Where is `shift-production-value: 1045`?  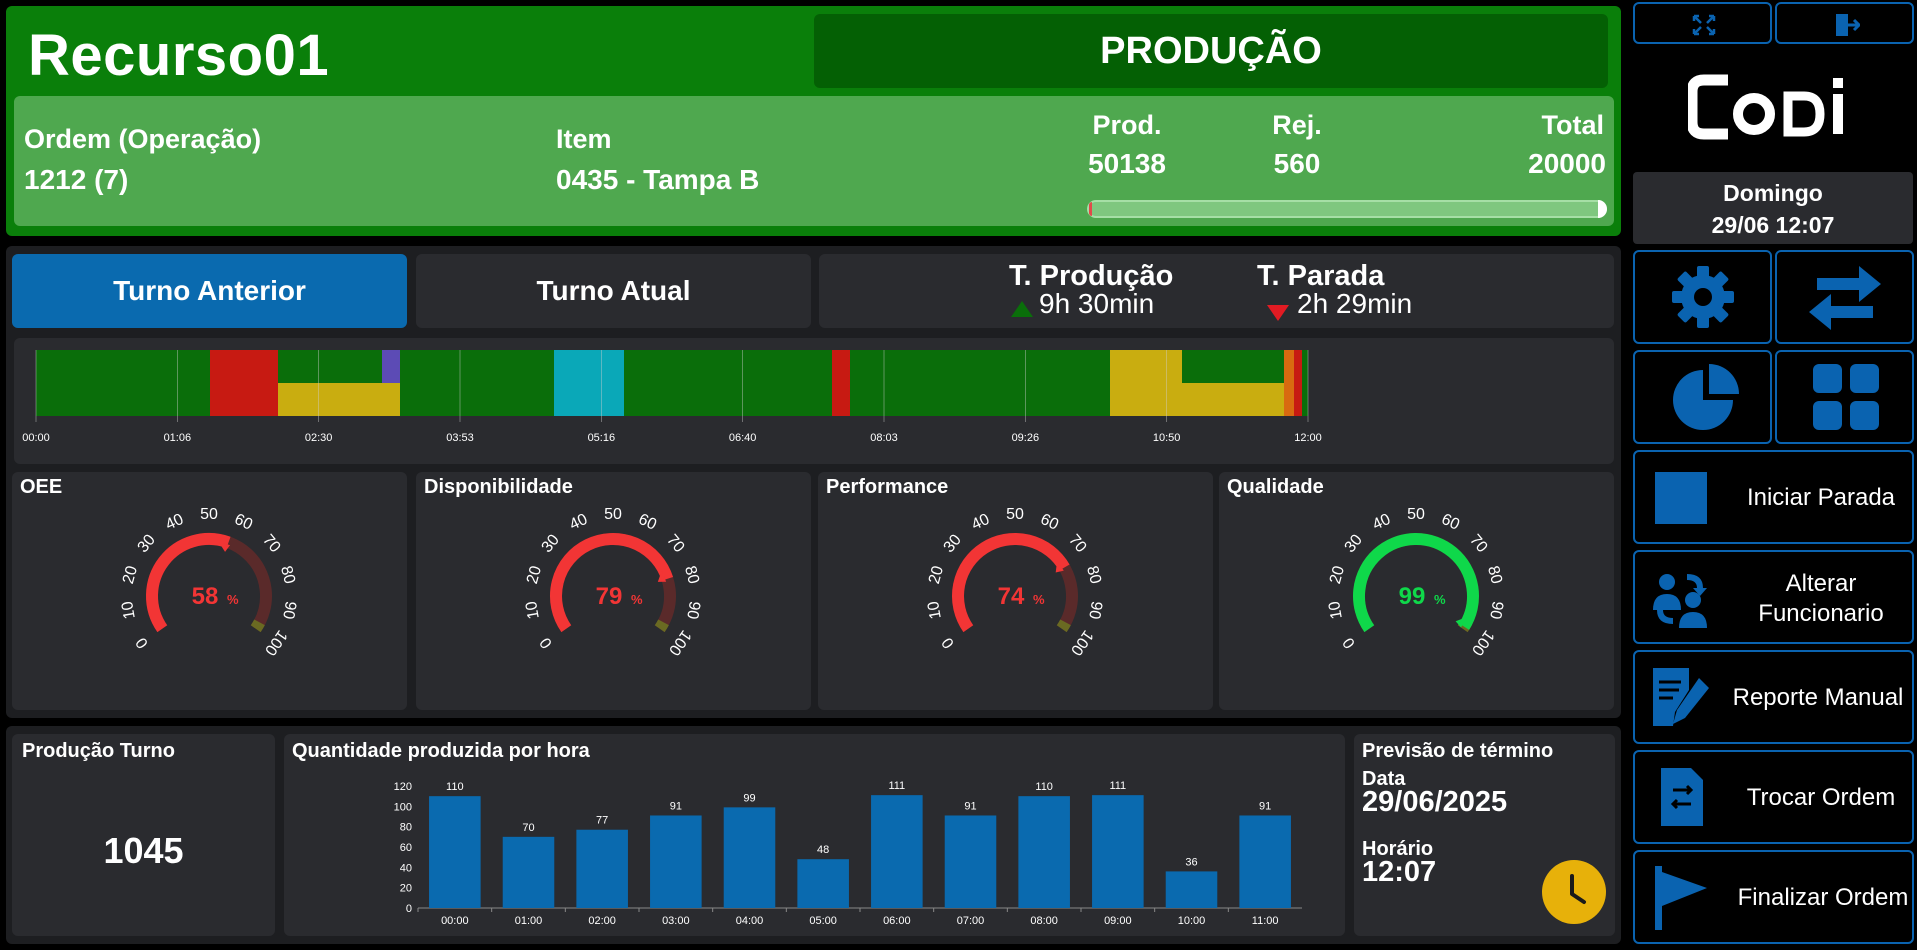
shift-production-value: 1045 is located at coordinates (143, 850).